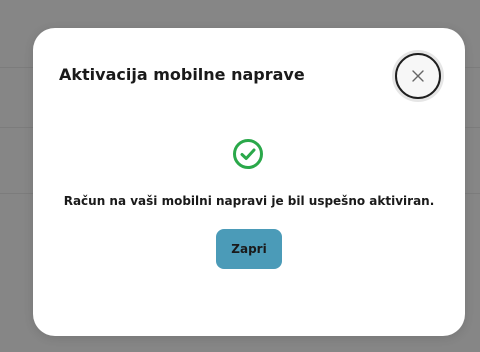 Image resolution: width=480 pixels, height=352 pixels. What do you see at coordinates (248, 154) in the screenshot?
I see `check-circle-icon` at bounding box center [248, 154].